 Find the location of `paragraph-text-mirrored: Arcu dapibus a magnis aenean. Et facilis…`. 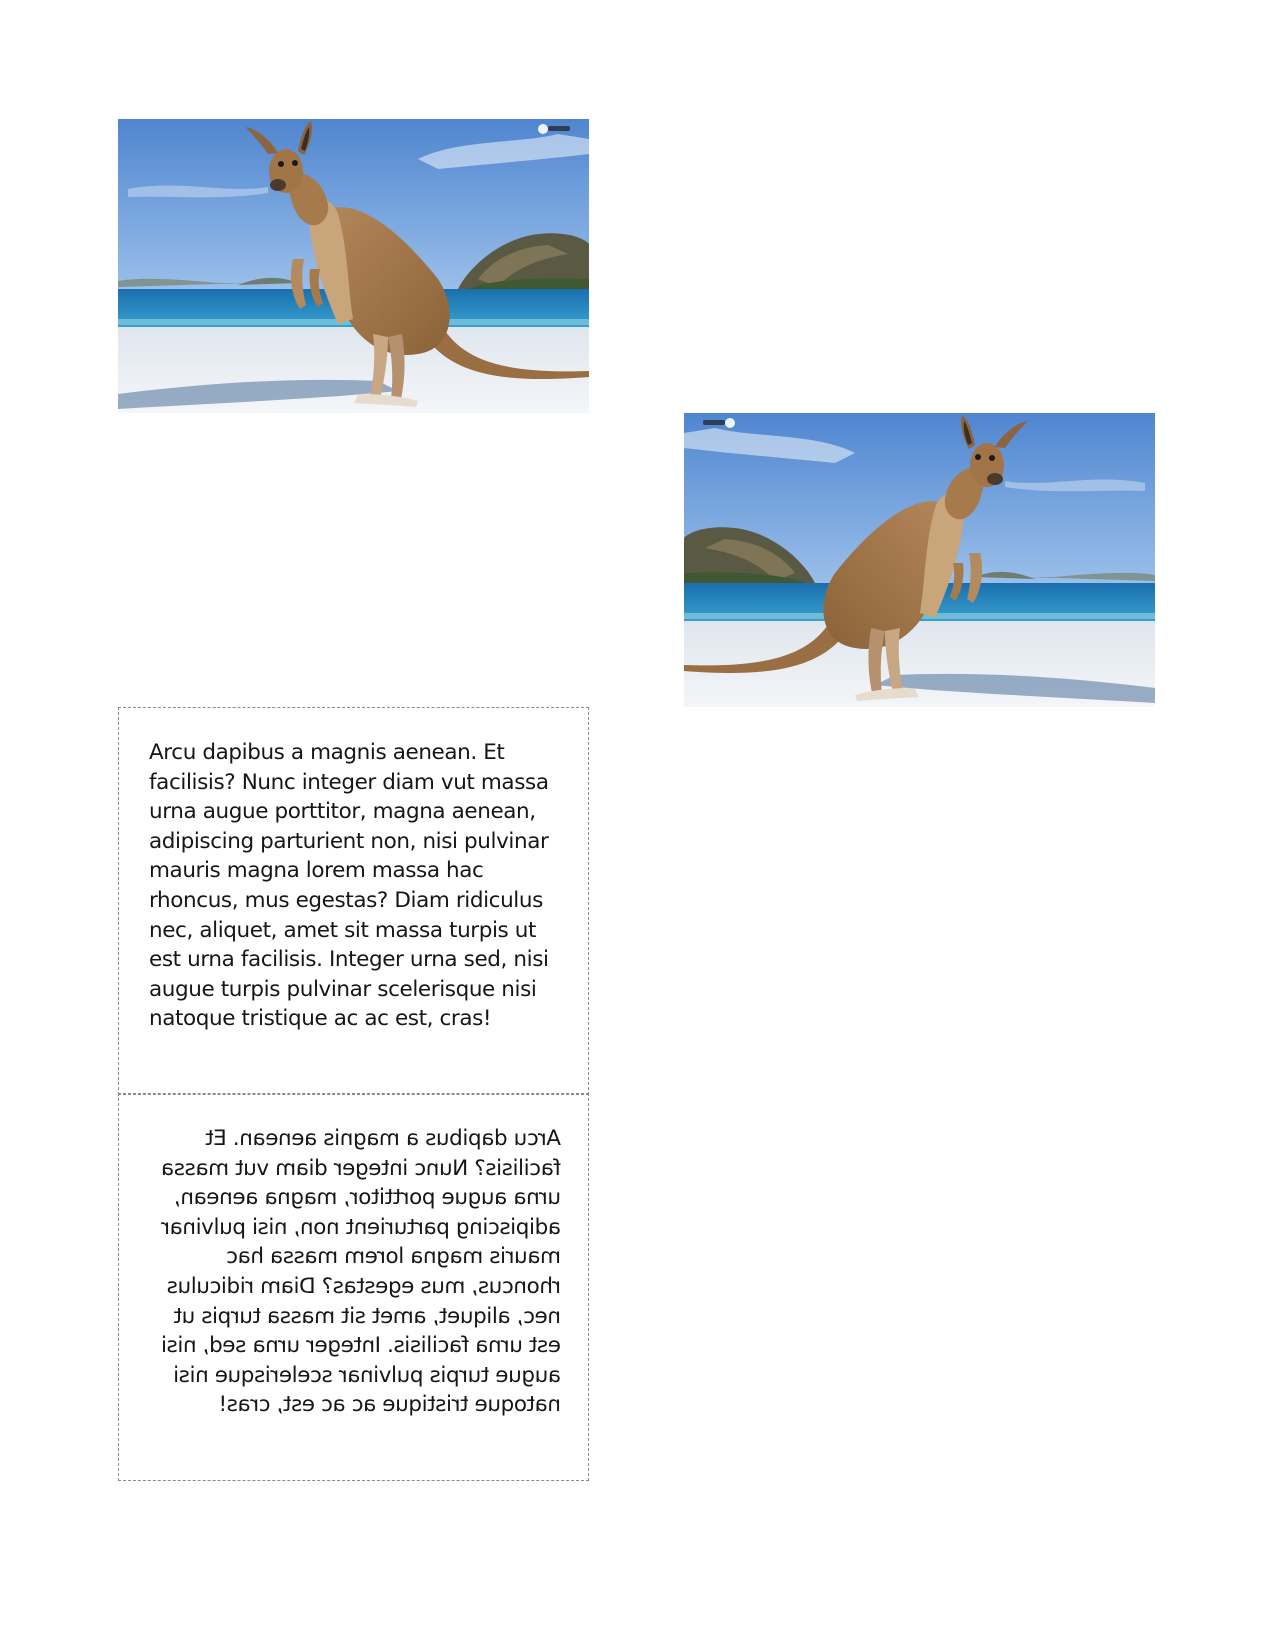

paragraph-text-mirrored: Arcu dapibus a magnis aenean. Et facilis… is located at coordinates (361, 1272).